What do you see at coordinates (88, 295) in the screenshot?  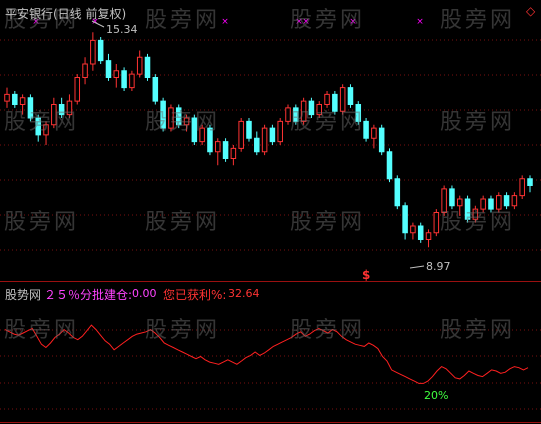 I see `indicator-label: ２５％分批建仓:` at bounding box center [88, 295].